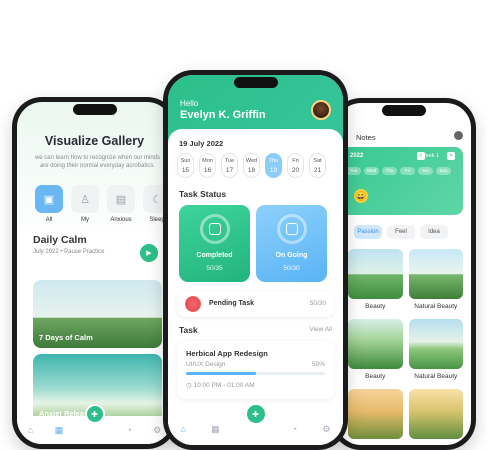 The width and height of the screenshot is (487, 450). I want to click on task-status-title: Task Status, so click(203, 194).